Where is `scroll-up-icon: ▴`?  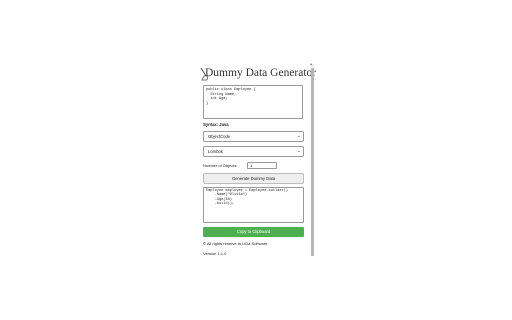 scroll-up-icon: ▴ is located at coordinates (311, 64).